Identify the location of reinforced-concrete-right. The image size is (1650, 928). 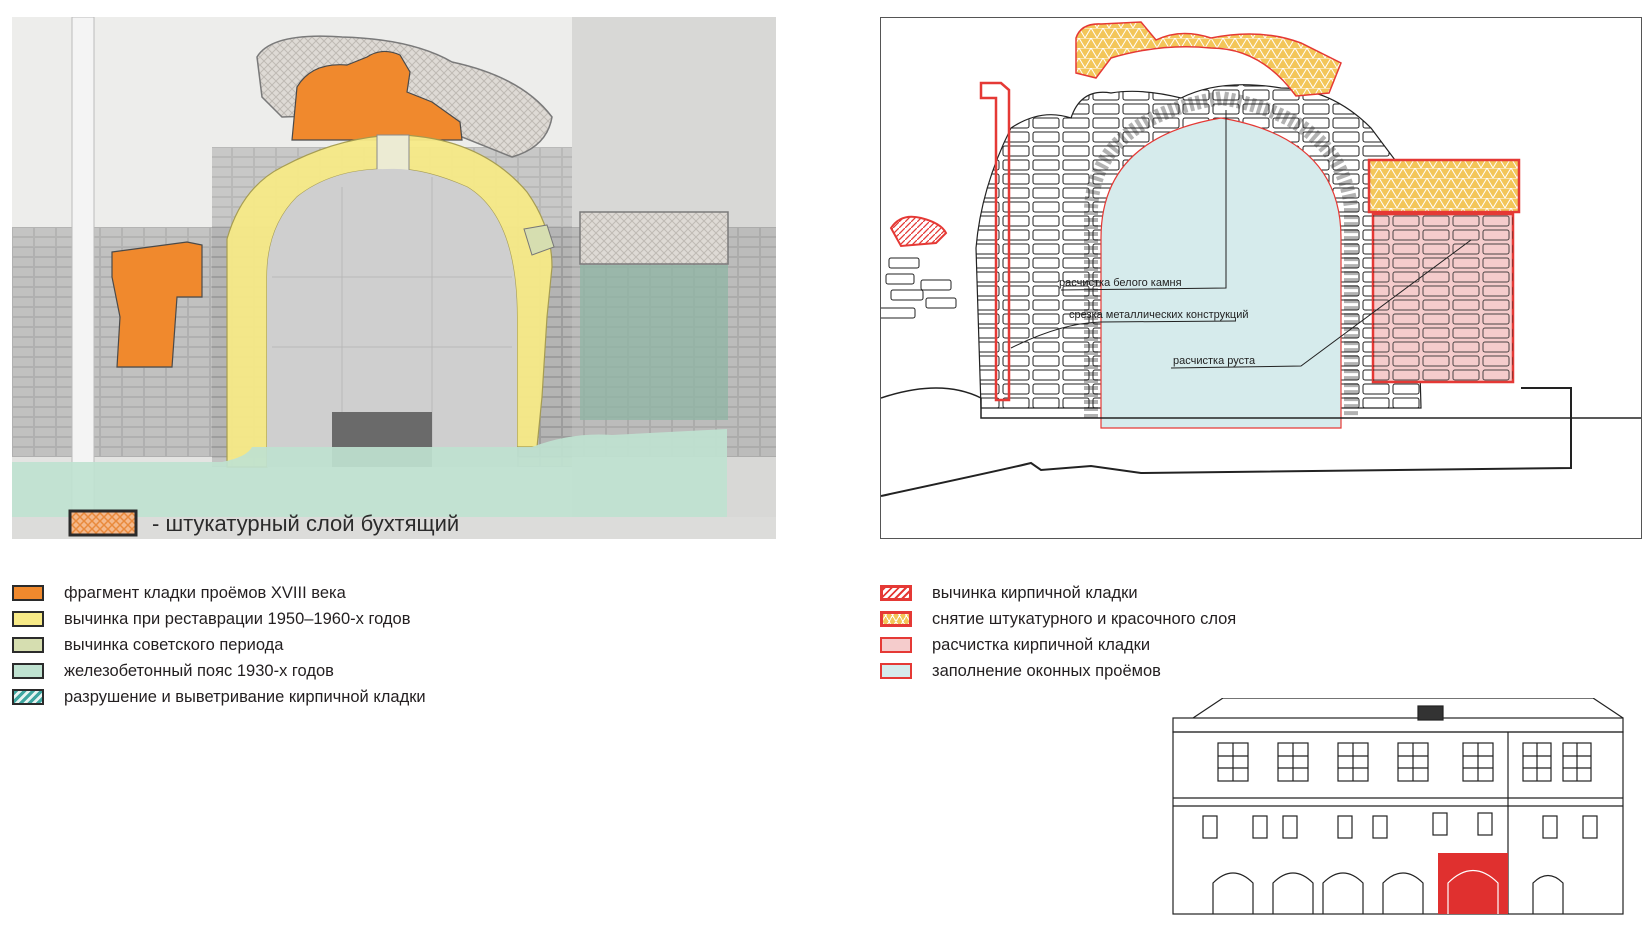
(654, 342).